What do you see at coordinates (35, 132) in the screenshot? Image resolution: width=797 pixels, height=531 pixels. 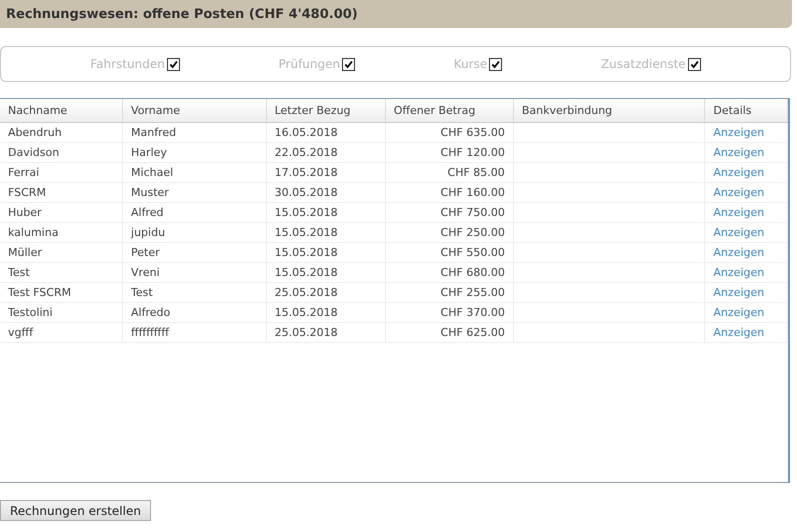 I see `lastname-cell: Abendruh` at bounding box center [35, 132].